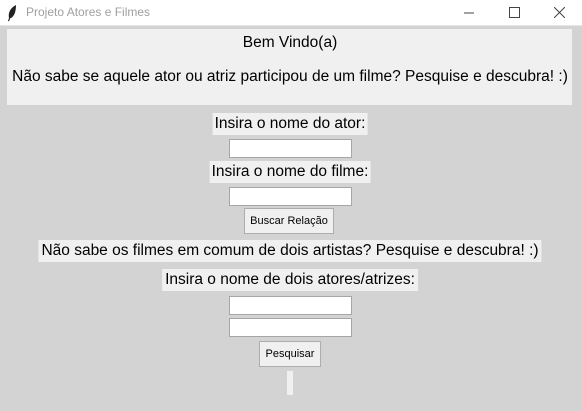 Image resolution: width=582 pixels, height=411 pixels. I want to click on search-relation-button: Buscar Relação, so click(289, 221).